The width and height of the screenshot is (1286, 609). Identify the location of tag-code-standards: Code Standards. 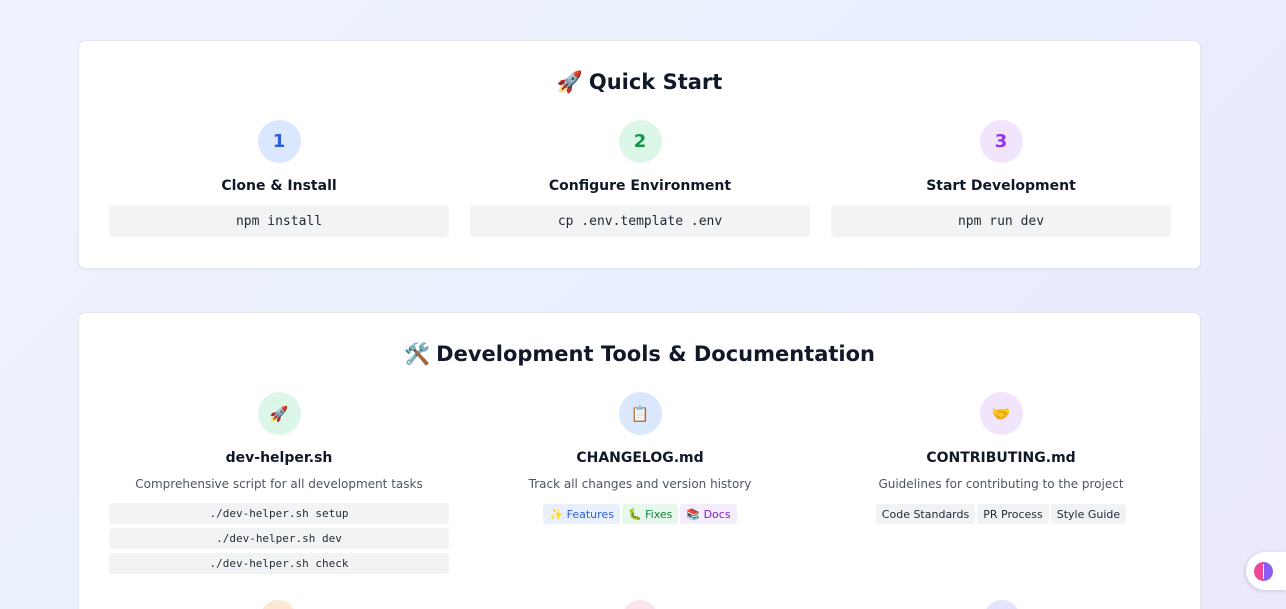
(925, 514).